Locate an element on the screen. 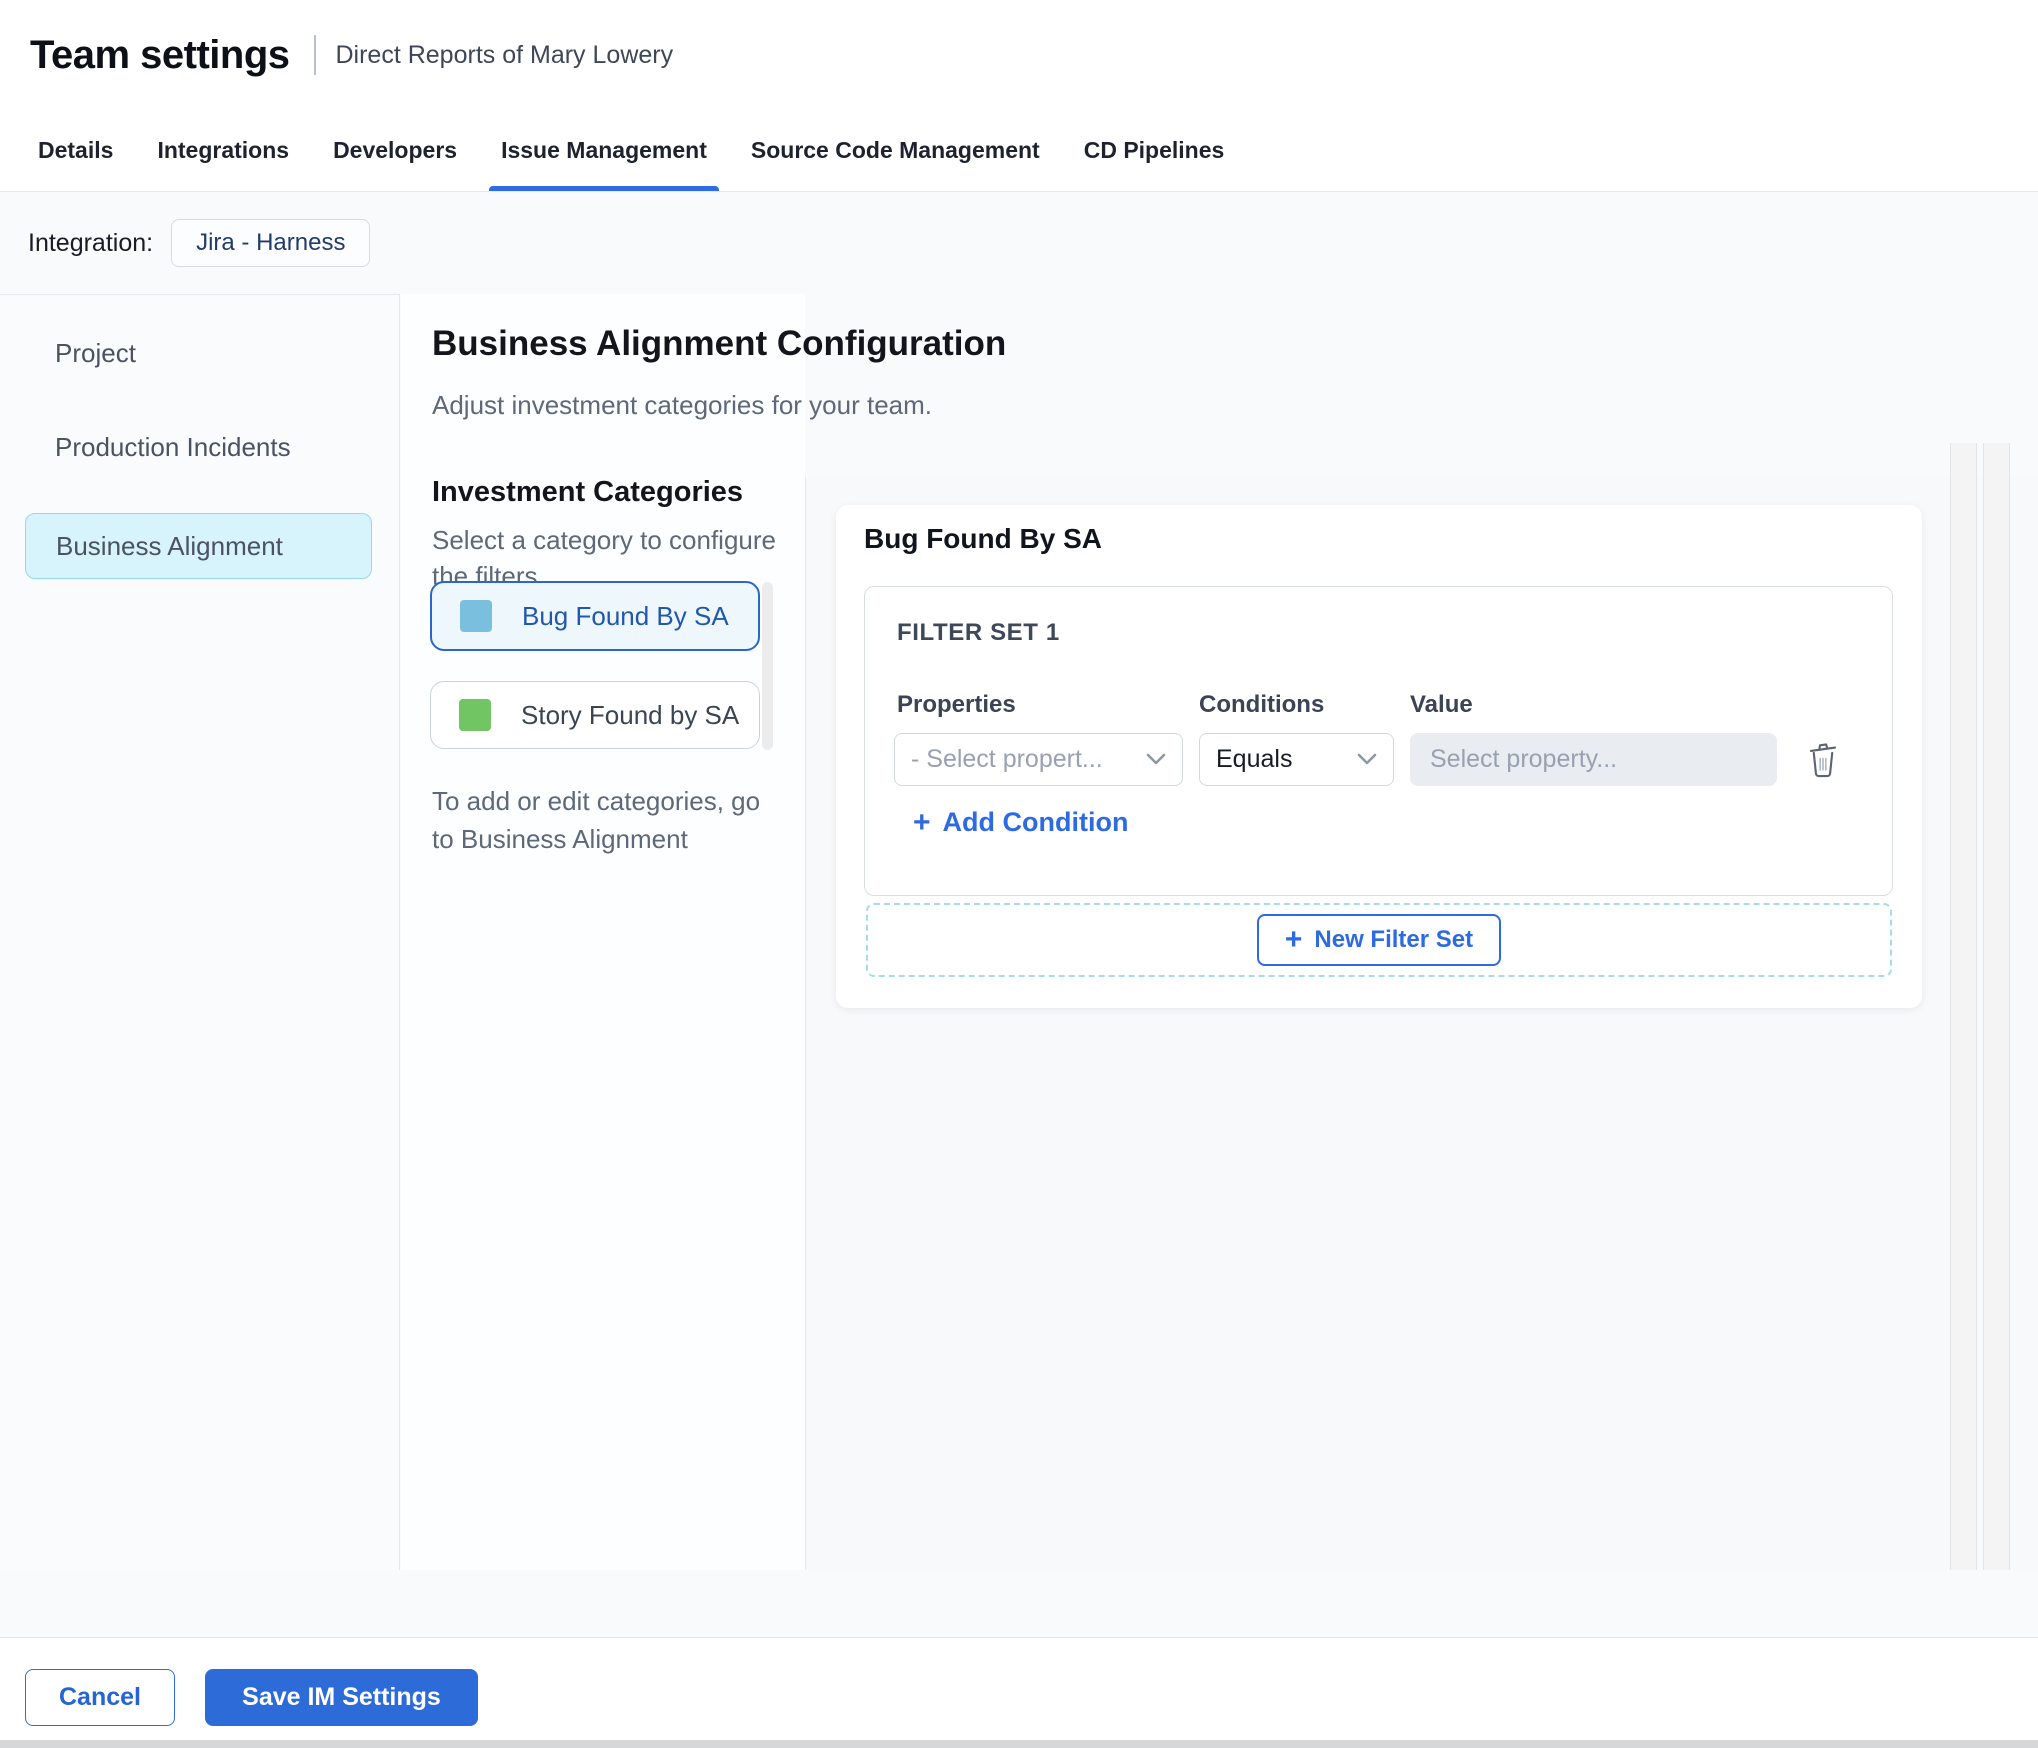  tab-cd-pipelines: CD Pipelines is located at coordinates (1154, 150).